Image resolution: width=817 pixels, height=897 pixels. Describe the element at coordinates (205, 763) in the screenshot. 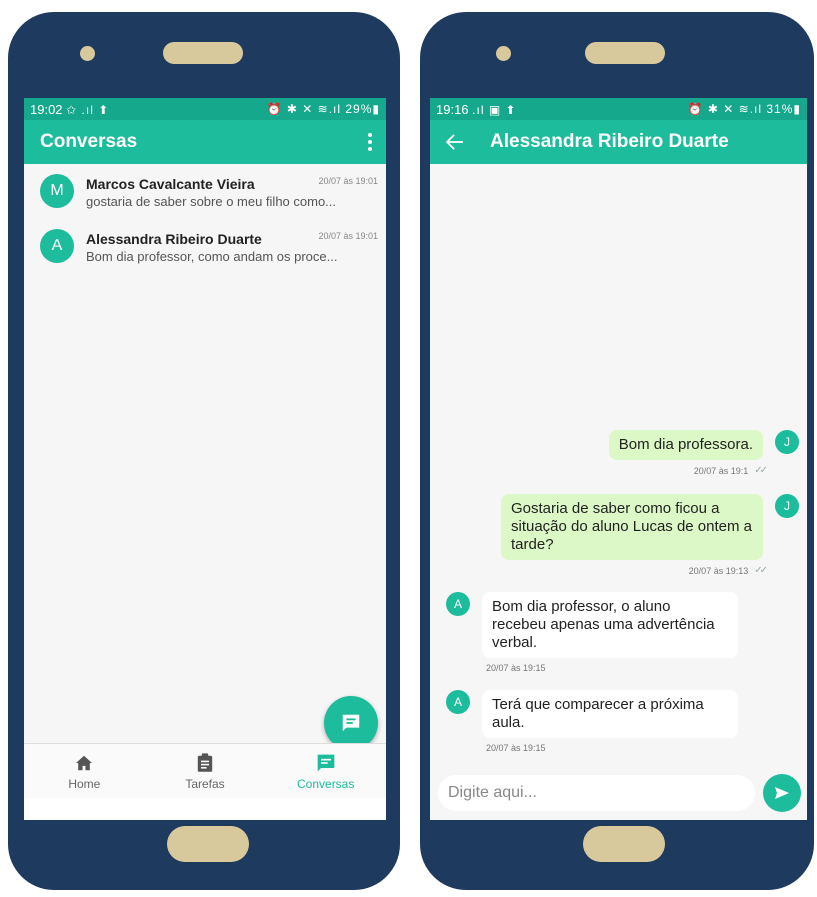

I see `clipboard-icon` at that location.